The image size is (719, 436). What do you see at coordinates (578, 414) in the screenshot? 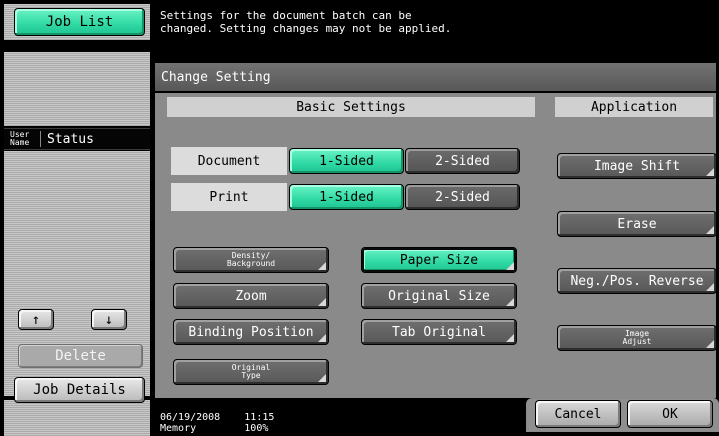
I see `cancel-button: Cancel` at bounding box center [578, 414].